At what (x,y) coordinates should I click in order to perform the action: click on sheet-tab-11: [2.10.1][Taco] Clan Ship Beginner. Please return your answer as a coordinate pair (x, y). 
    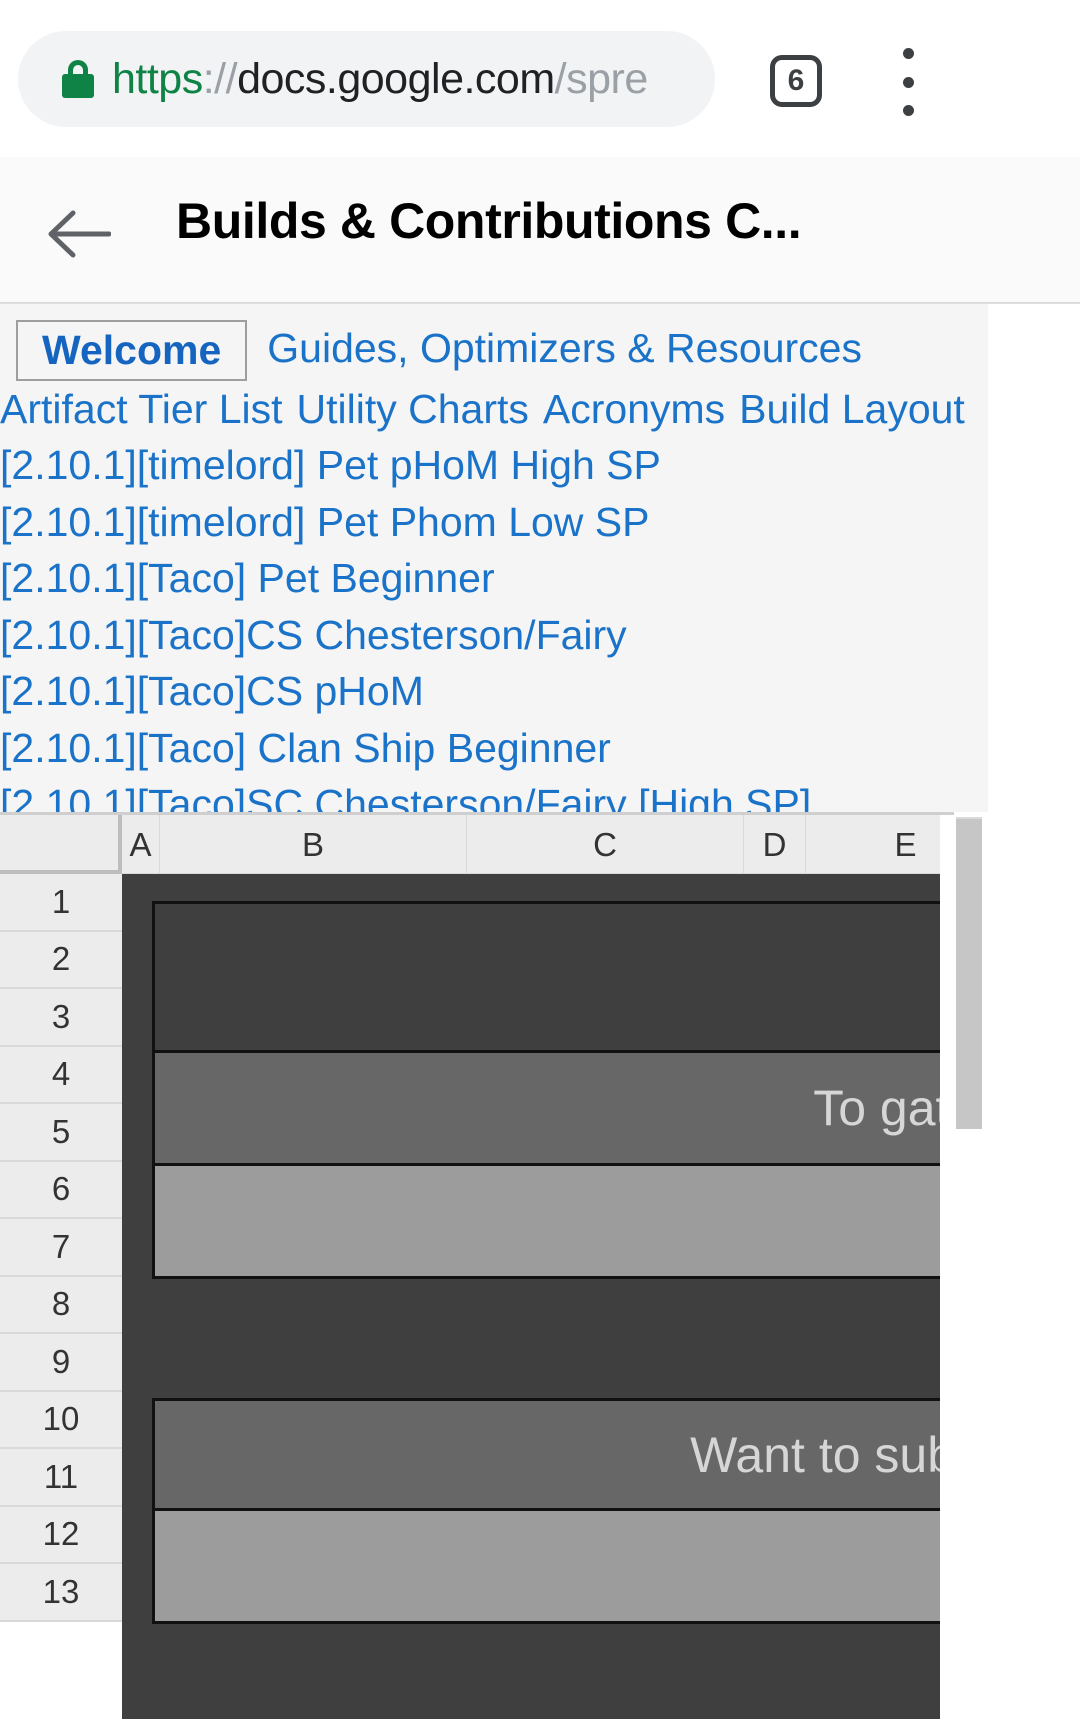
    Looking at the image, I should click on (305, 748).